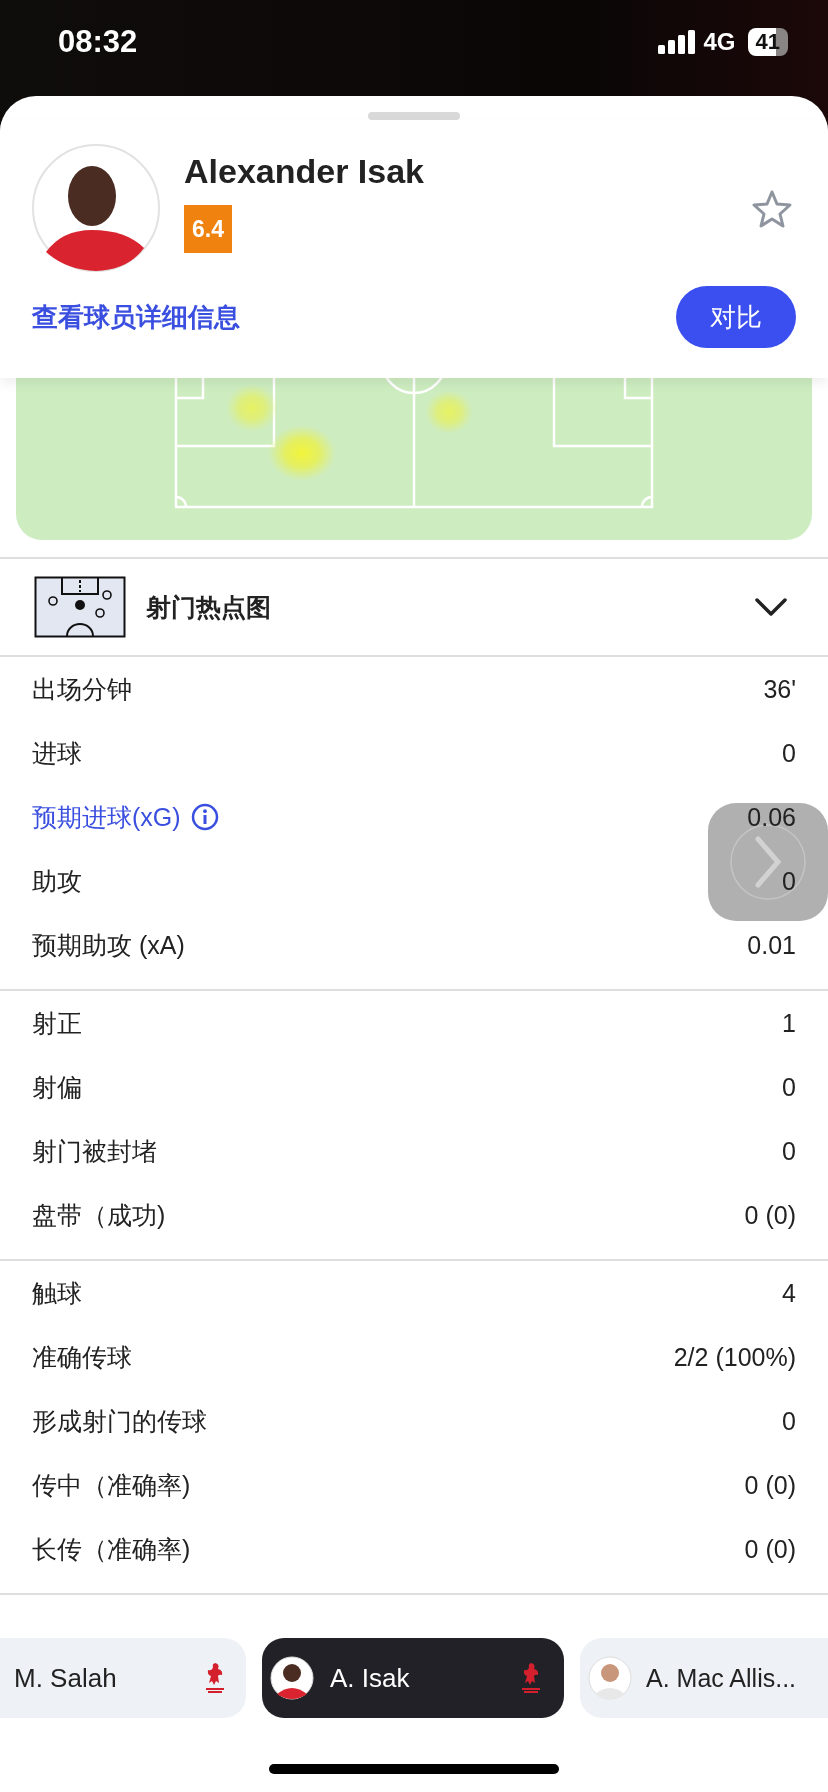 The image size is (828, 1792). I want to click on floating-button, so click(768, 862).